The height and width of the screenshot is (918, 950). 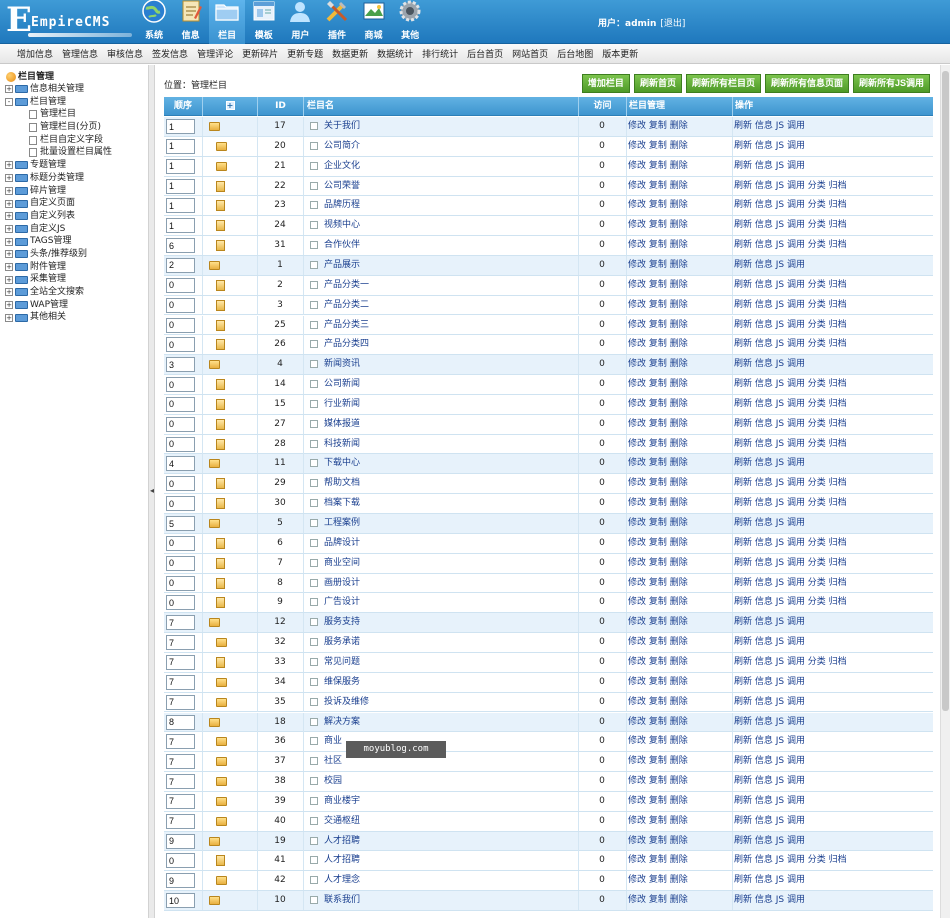 What do you see at coordinates (575, 53) in the screenshot?
I see `quick-nav-link: 后台地图` at bounding box center [575, 53].